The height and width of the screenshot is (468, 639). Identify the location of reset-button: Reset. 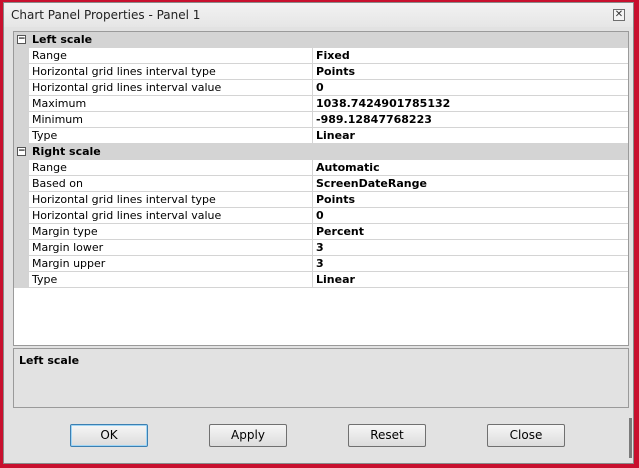
(387, 435).